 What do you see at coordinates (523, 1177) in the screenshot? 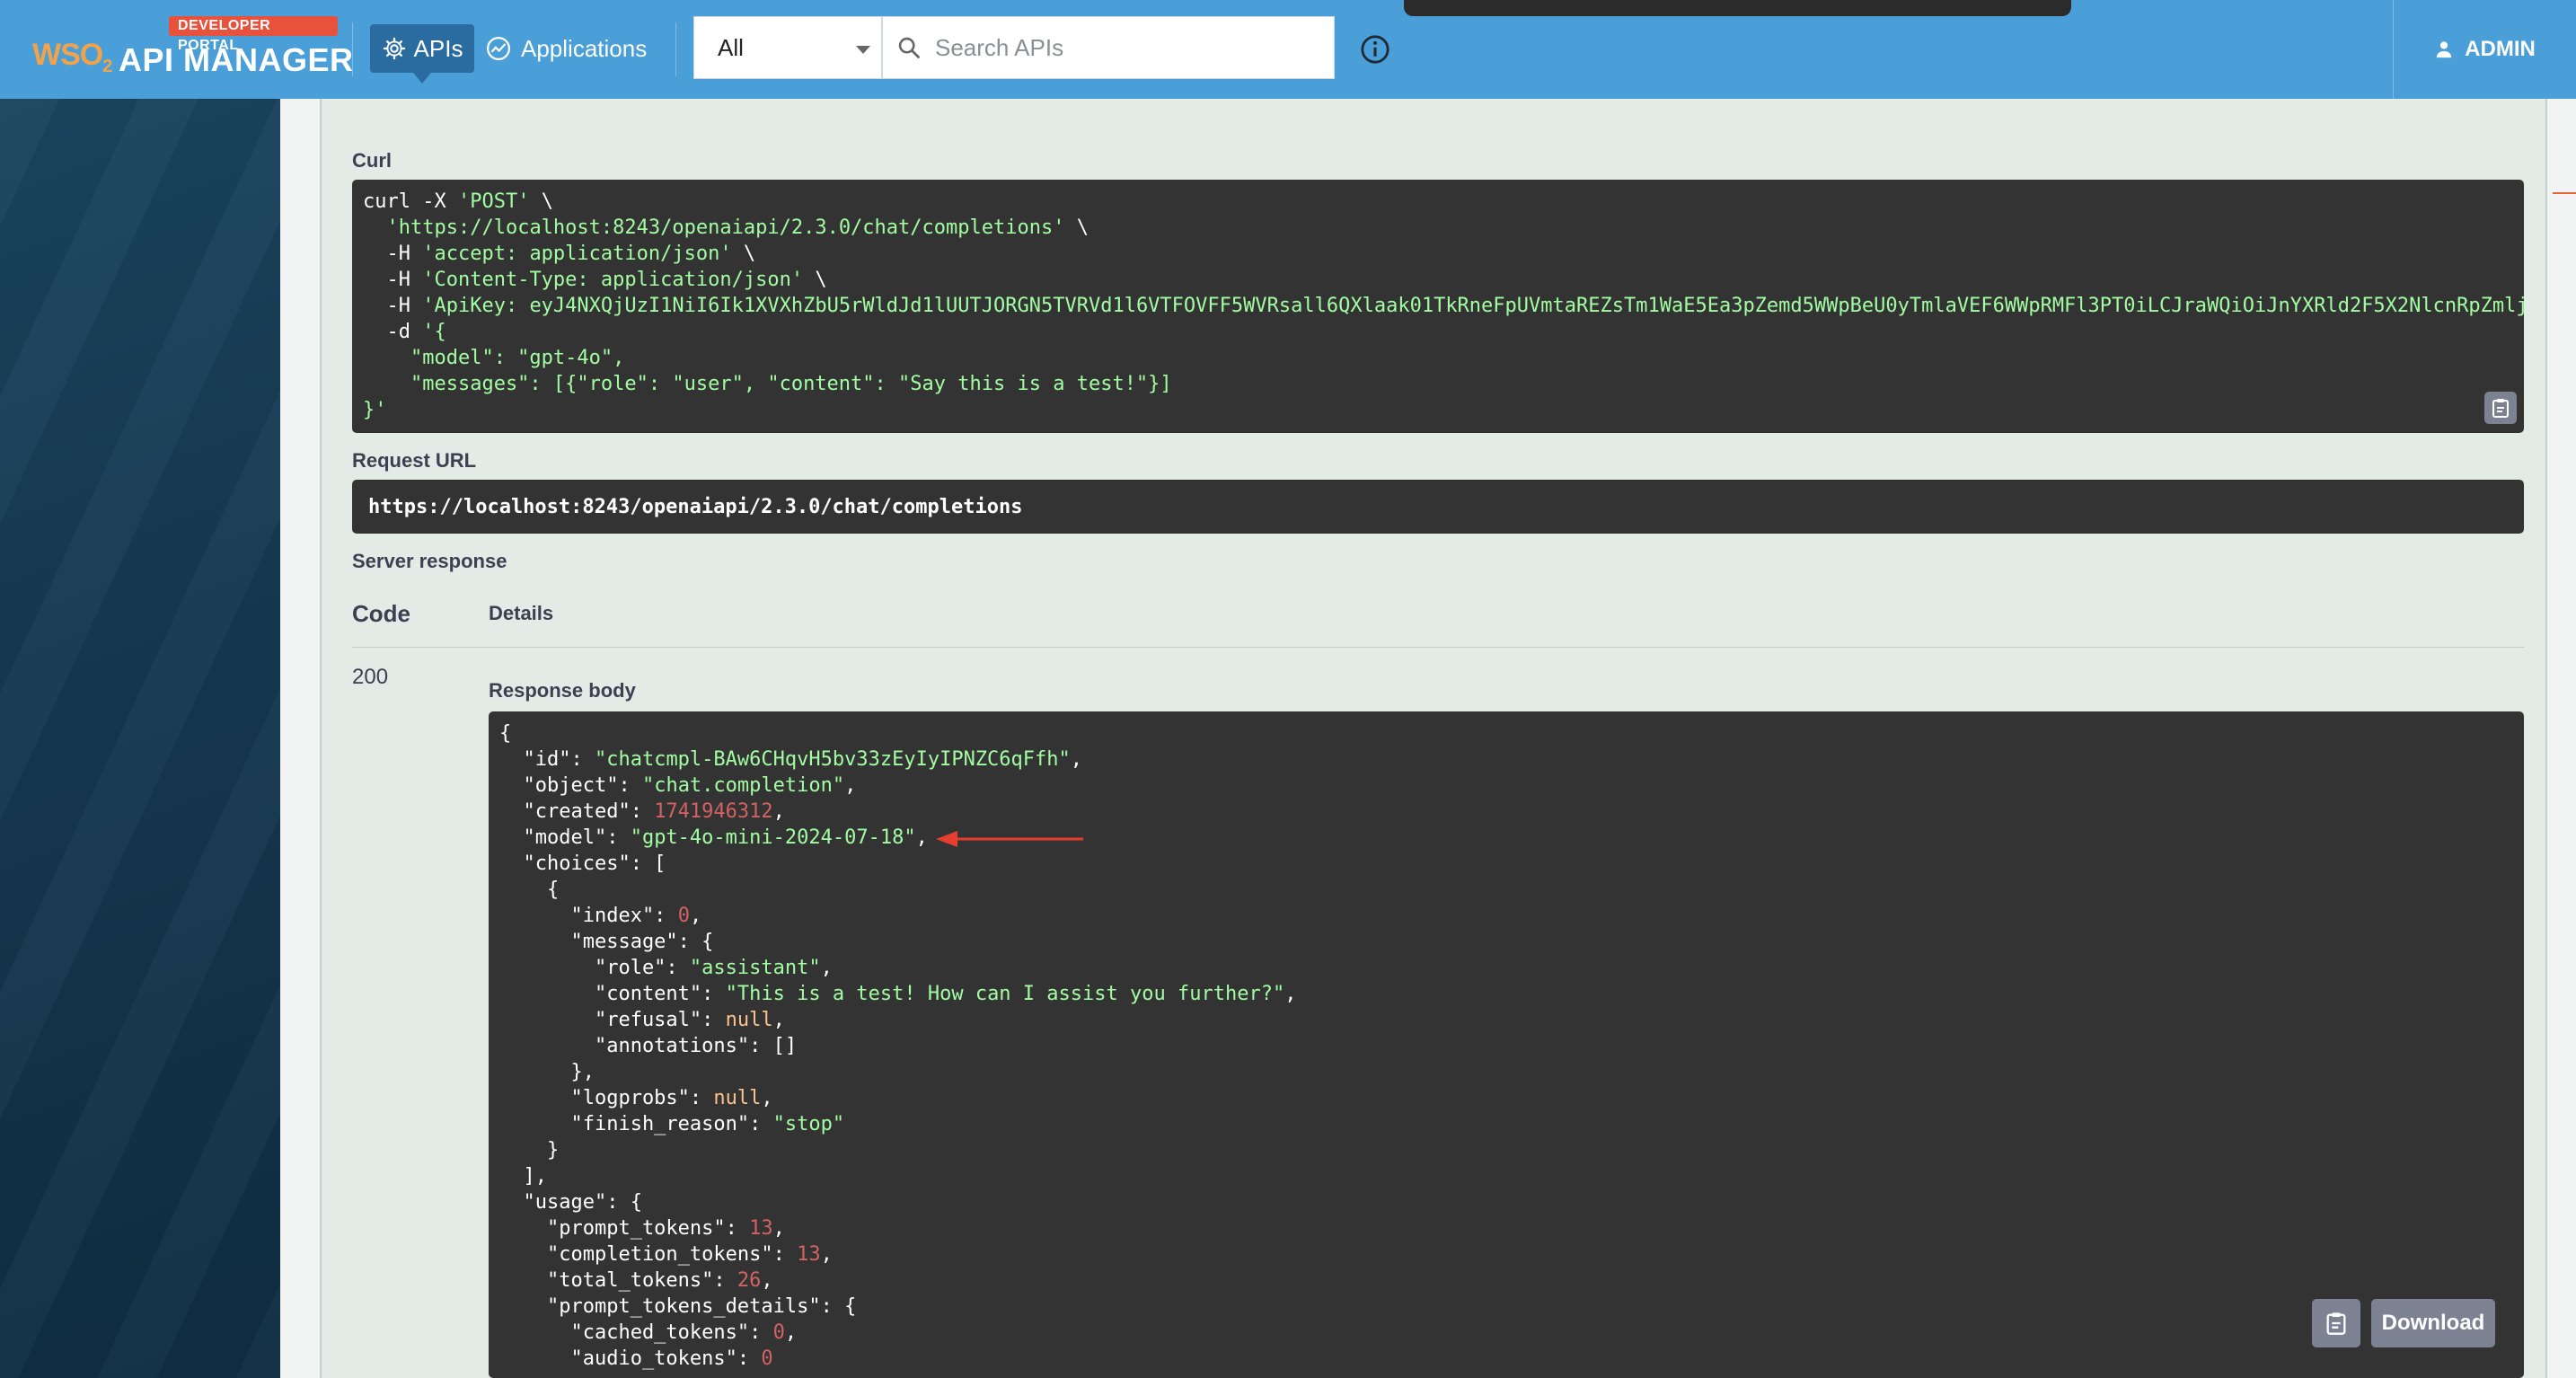
I see `code-token: ],` at bounding box center [523, 1177].